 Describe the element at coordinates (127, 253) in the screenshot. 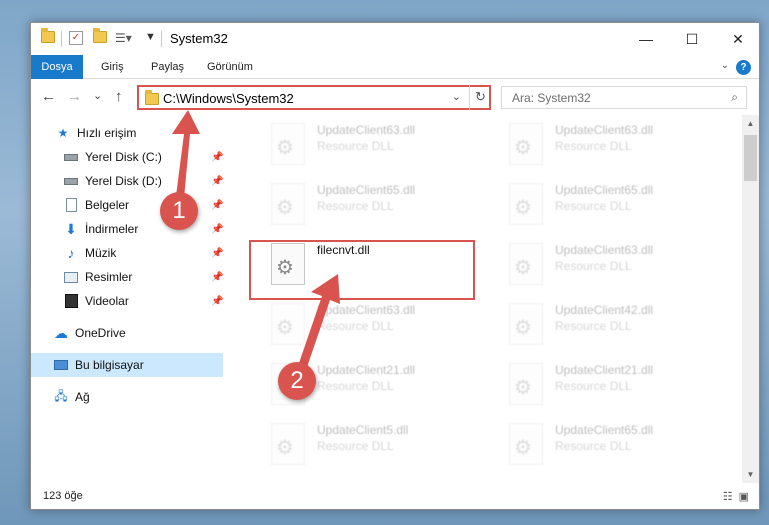

I see `sidebar-item-music: ♪ Müzik 📌` at that location.